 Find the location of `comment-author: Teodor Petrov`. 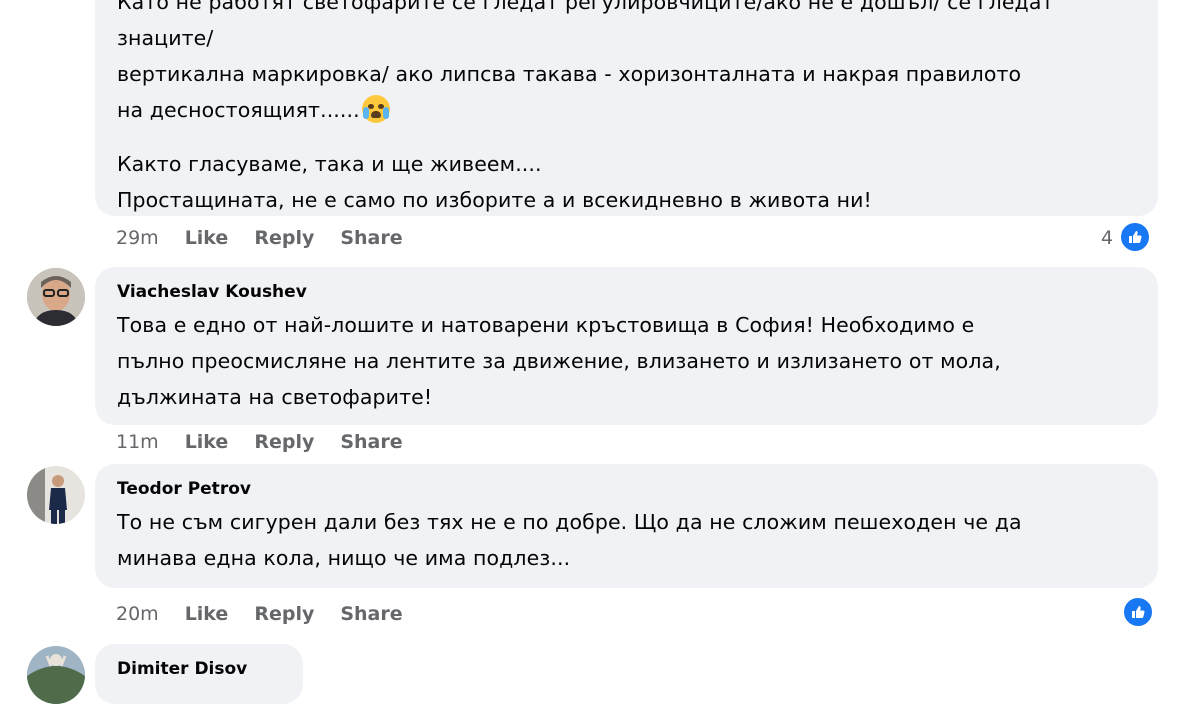

comment-author: Teodor Petrov is located at coordinates (637, 489).